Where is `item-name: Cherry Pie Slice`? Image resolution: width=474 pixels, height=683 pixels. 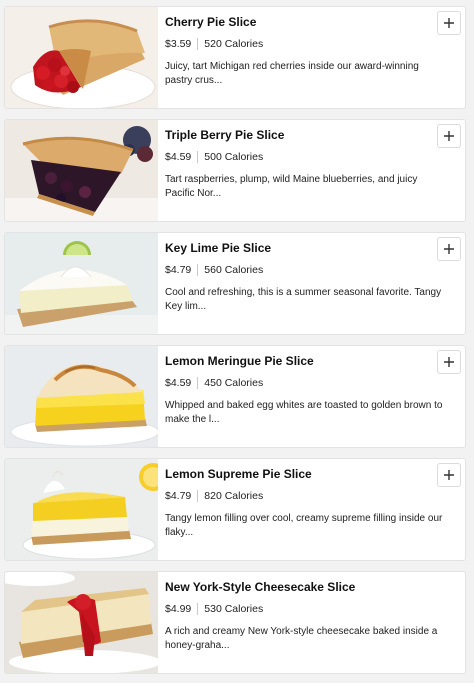 item-name: Cherry Pie Slice is located at coordinates (304, 22).